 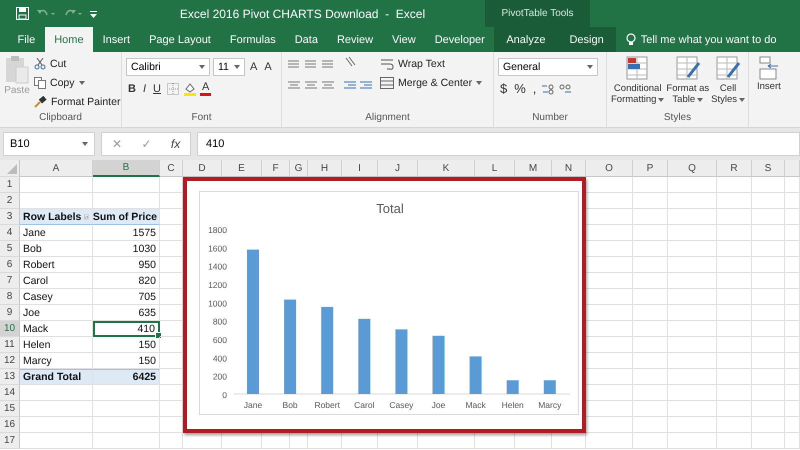 What do you see at coordinates (688, 83) in the screenshot?
I see `styles-button: Format as Table` at bounding box center [688, 83].